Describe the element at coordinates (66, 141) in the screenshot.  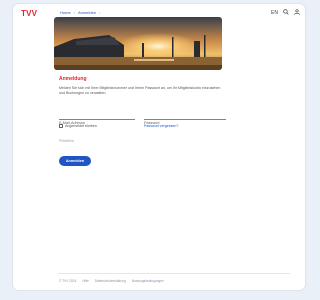
I see `required-hint: Pflichtfeld` at that location.